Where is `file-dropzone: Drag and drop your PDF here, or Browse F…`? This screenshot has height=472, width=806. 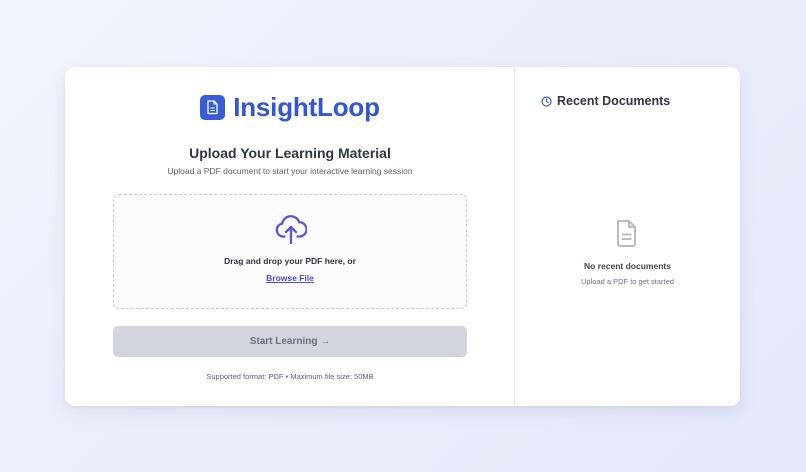 file-dropzone: Drag and drop your PDF here, or Browse F… is located at coordinates (290, 251).